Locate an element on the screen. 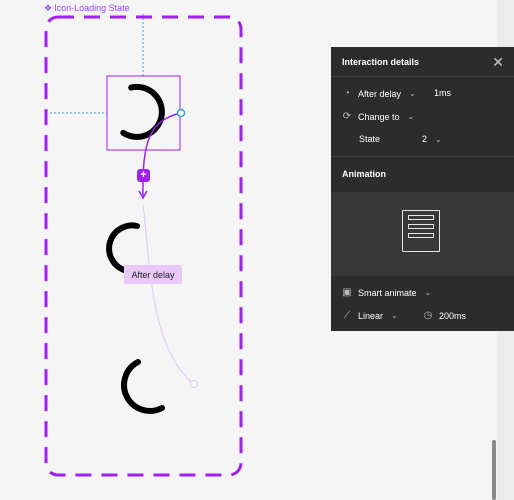 The width and height of the screenshot is (514, 500). easing-curve-icon: ⟋ is located at coordinates (347, 315).